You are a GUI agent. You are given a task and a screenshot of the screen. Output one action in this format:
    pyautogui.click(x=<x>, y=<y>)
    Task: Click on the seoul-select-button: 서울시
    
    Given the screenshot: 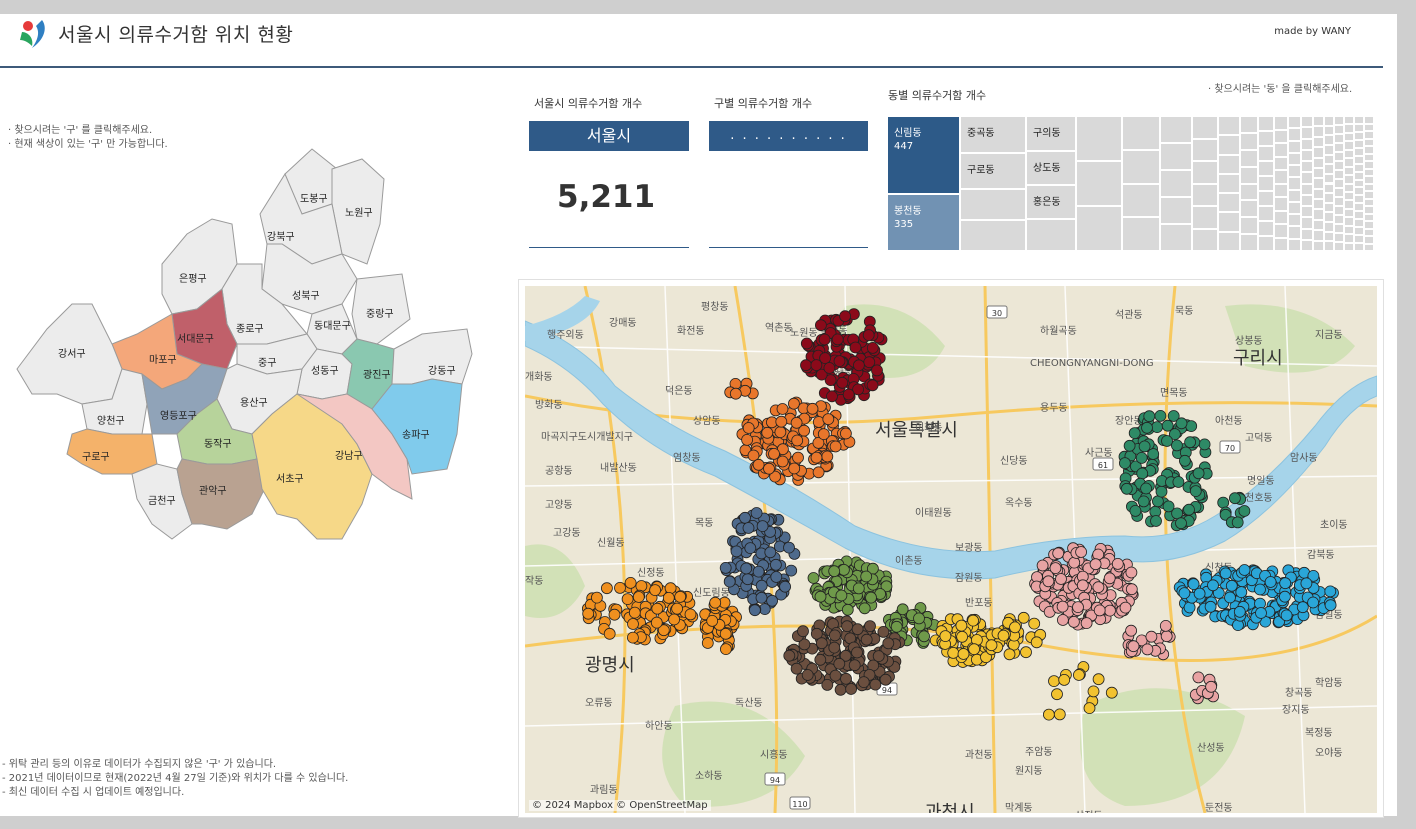 What is the action you would take?
    pyautogui.click(x=609, y=136)
    